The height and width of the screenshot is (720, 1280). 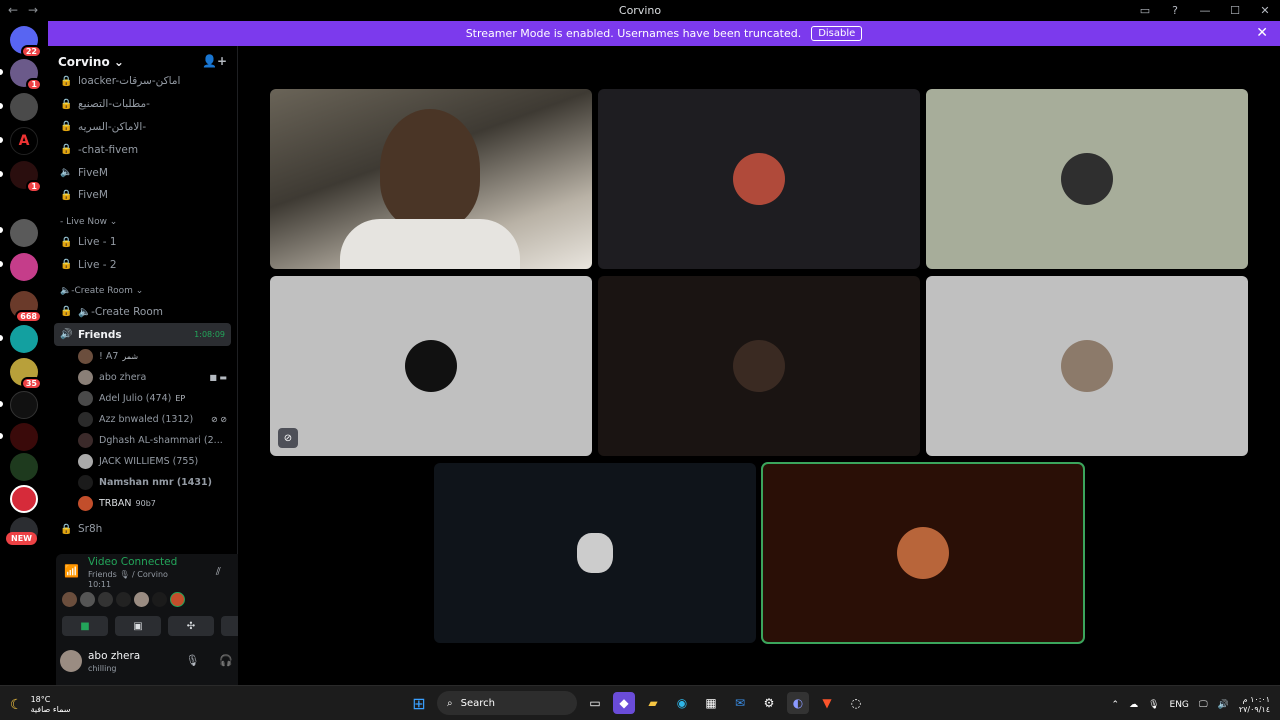 What do you see at coordinates (1145, 10) in the screenshot?
I see `inbox-icon: ▭` at bounding box center [1145, 10].